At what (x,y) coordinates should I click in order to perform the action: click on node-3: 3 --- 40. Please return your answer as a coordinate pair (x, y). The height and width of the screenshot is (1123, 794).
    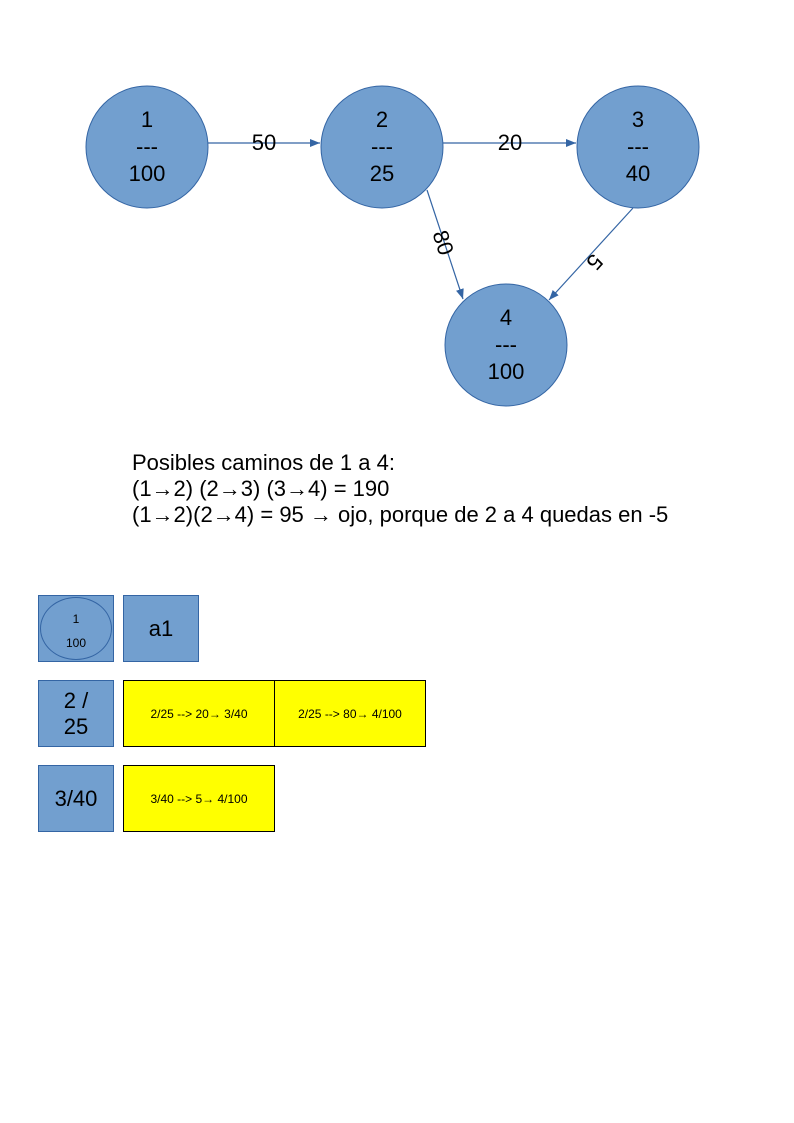
    Looking at the image, I should click on (638, 147).